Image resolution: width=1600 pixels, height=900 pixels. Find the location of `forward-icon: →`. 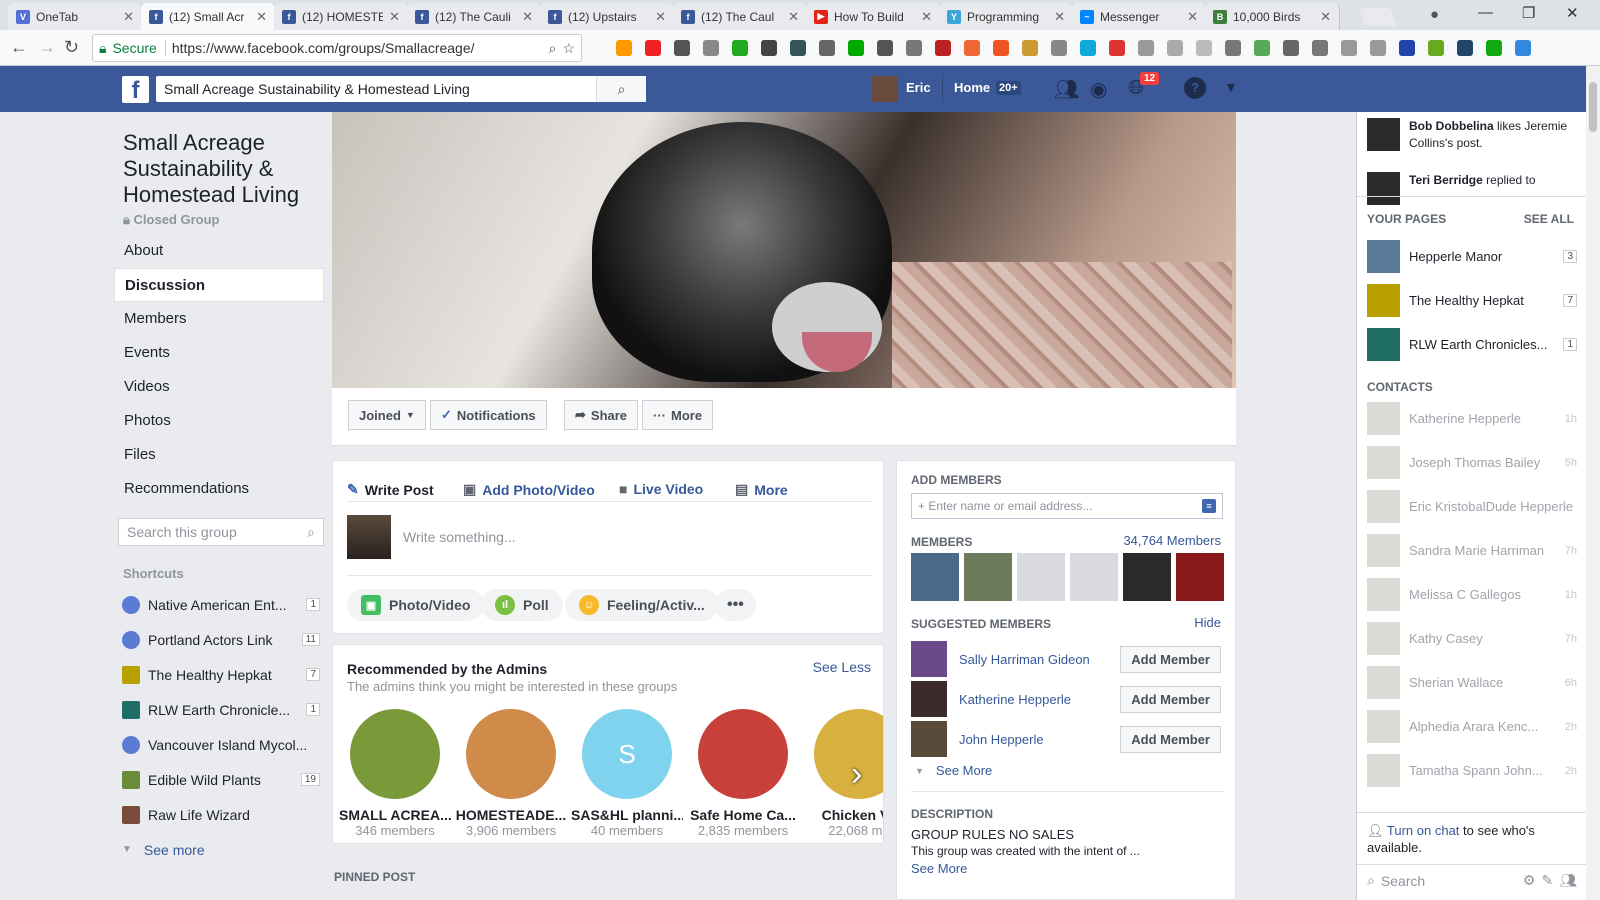

forward-icon: → is located at coordinates (47, 47).